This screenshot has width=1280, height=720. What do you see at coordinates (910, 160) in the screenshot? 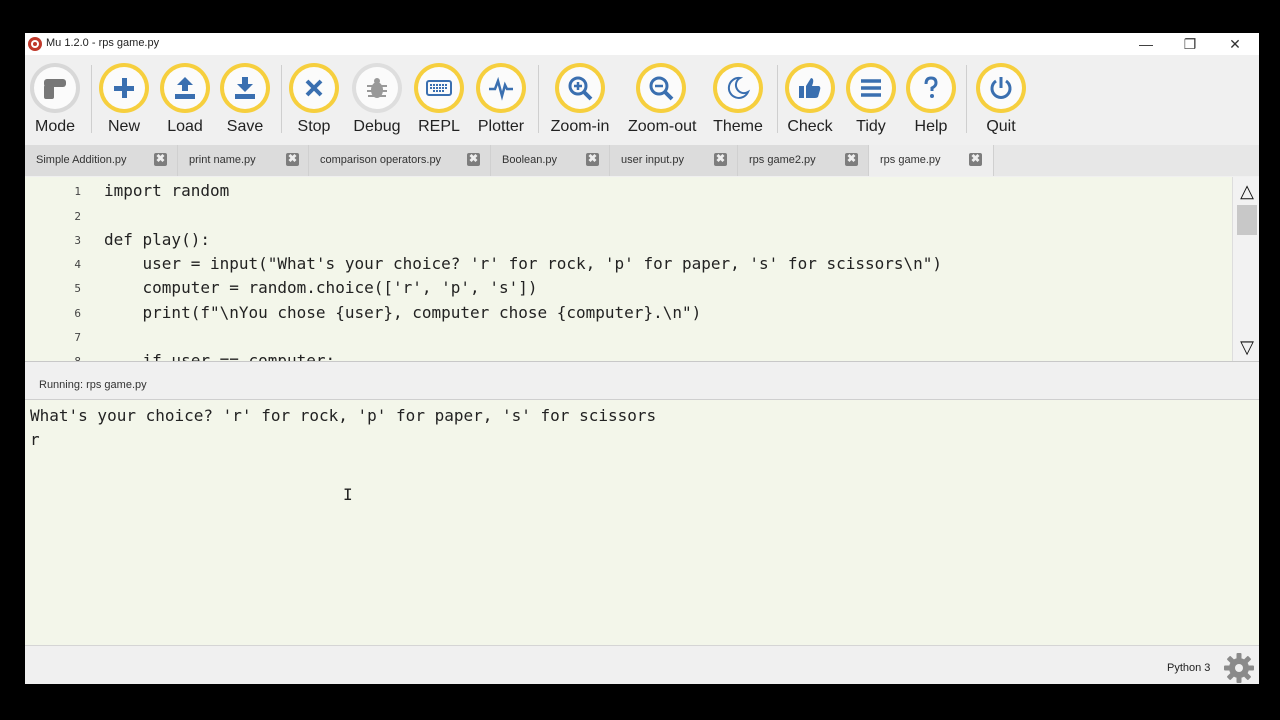
I see `tab-label: rps game.py` at bounding box center [910, 160].